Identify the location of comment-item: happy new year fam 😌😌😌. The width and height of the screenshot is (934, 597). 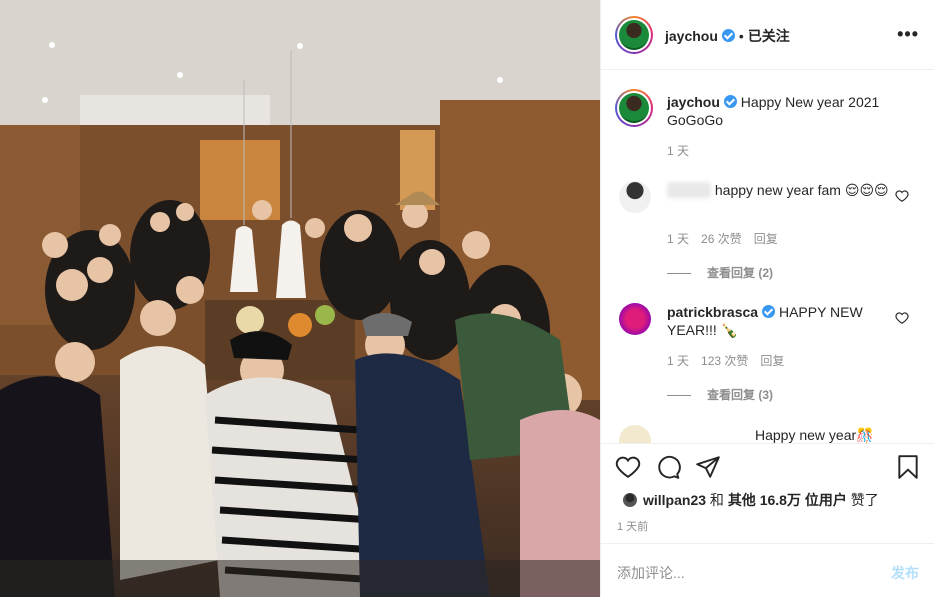
(779, 190).